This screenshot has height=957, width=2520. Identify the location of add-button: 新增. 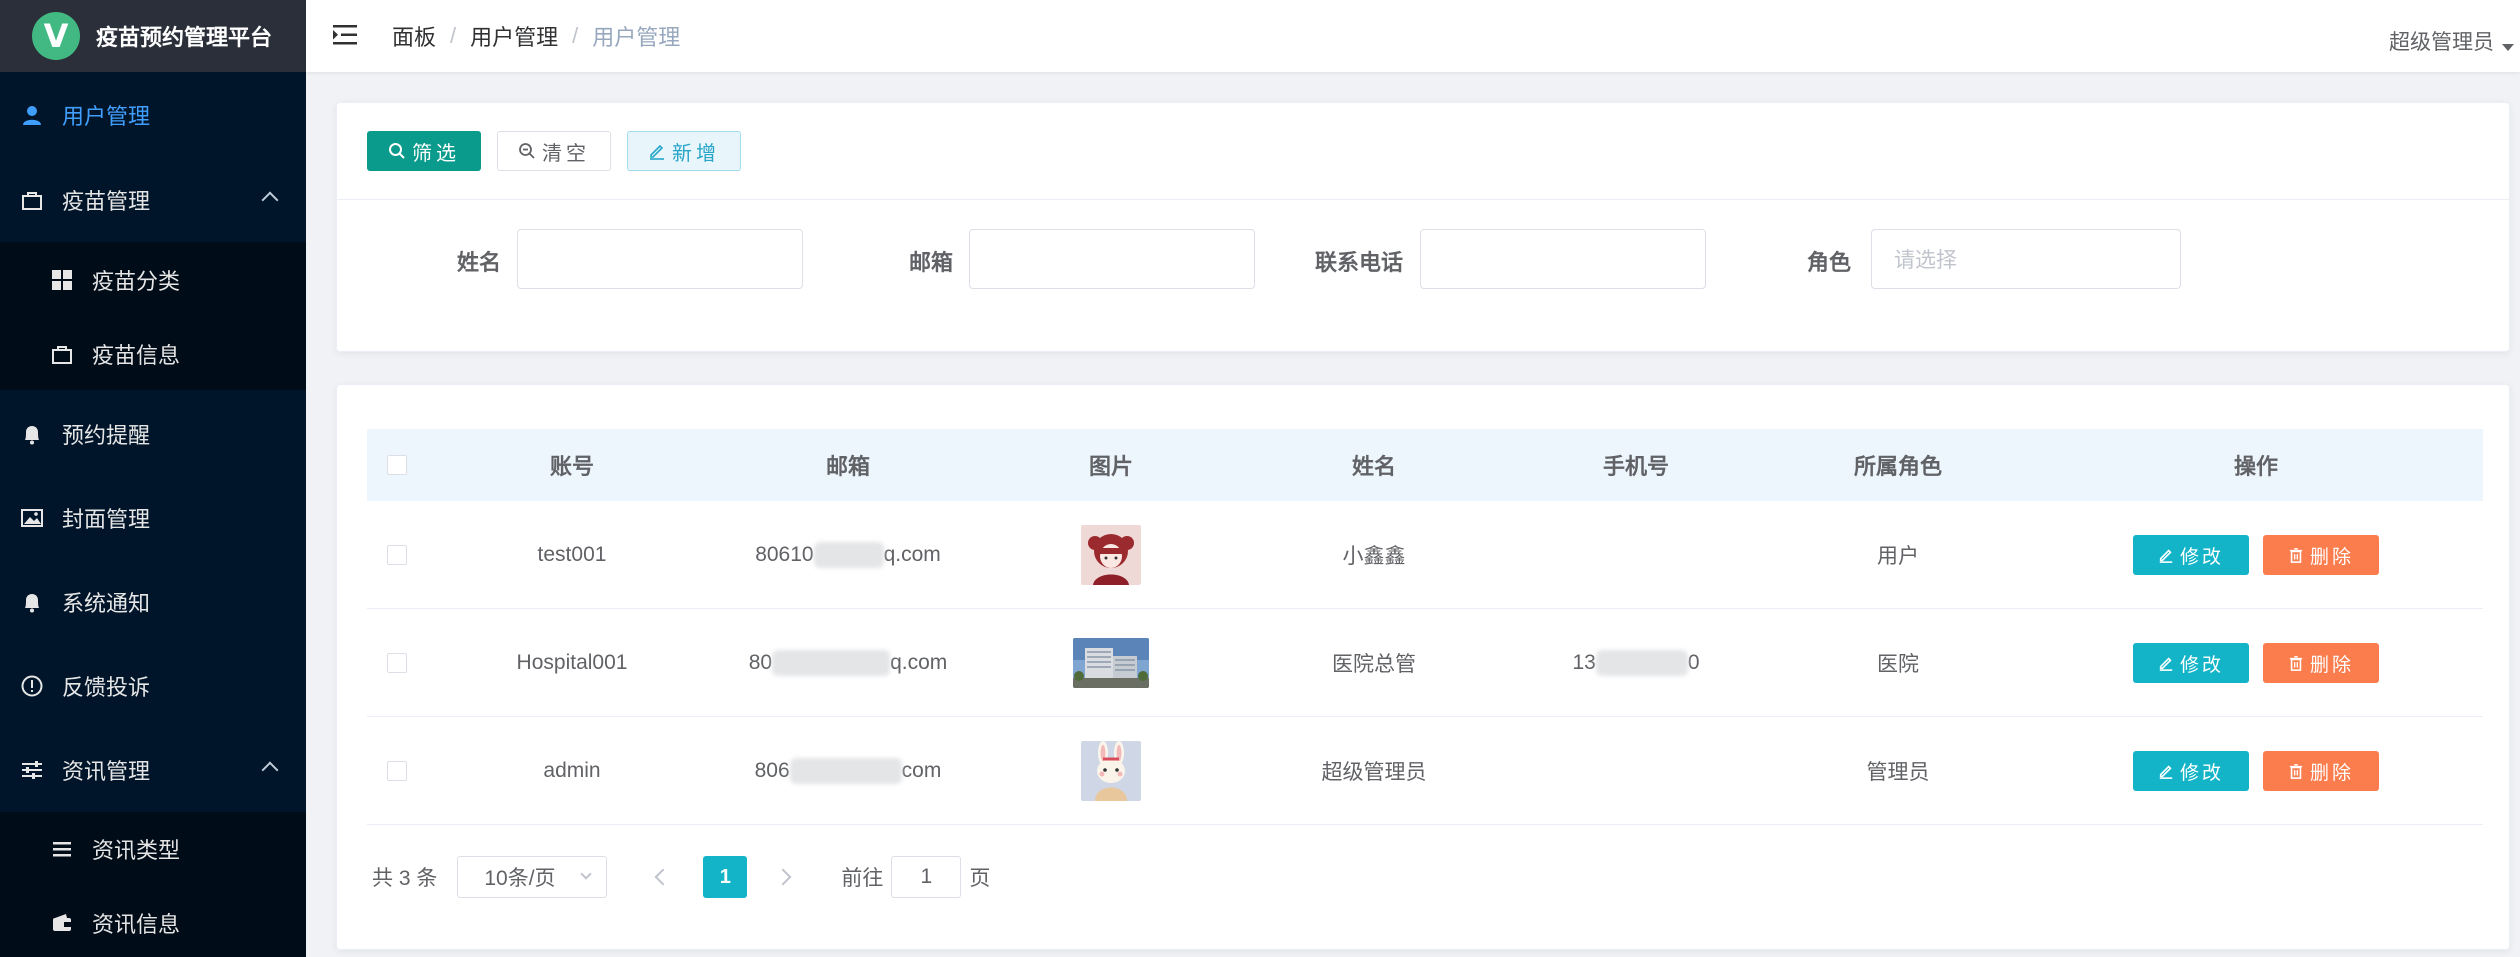
(684, 151).